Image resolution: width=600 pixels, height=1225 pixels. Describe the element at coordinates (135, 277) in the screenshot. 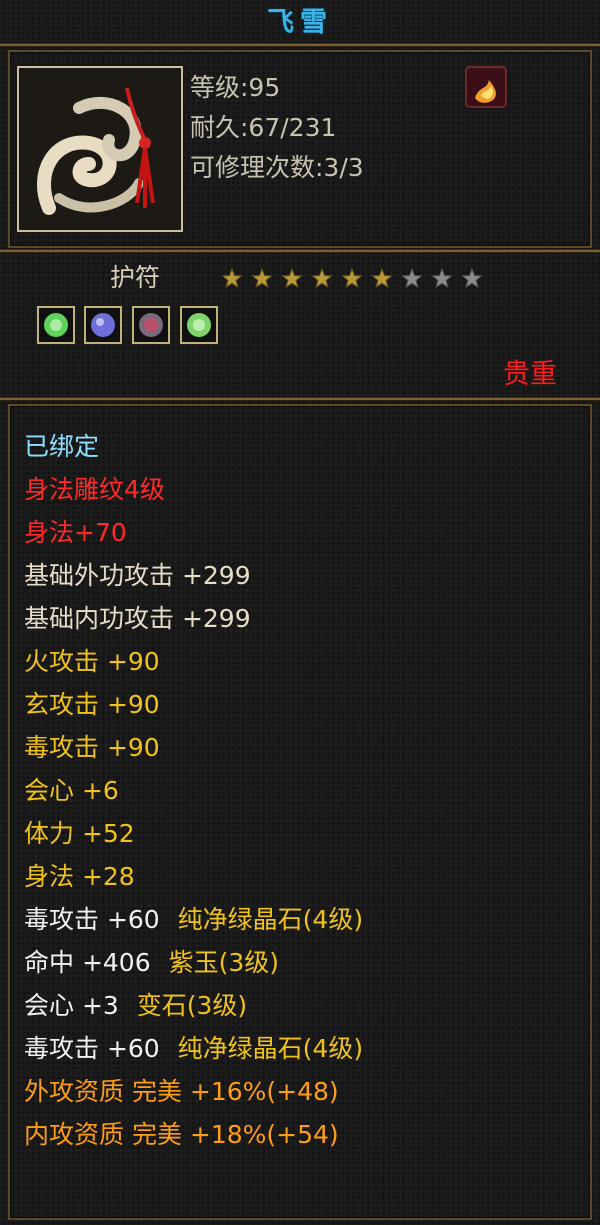

I see `item-type: 护符` at that location.